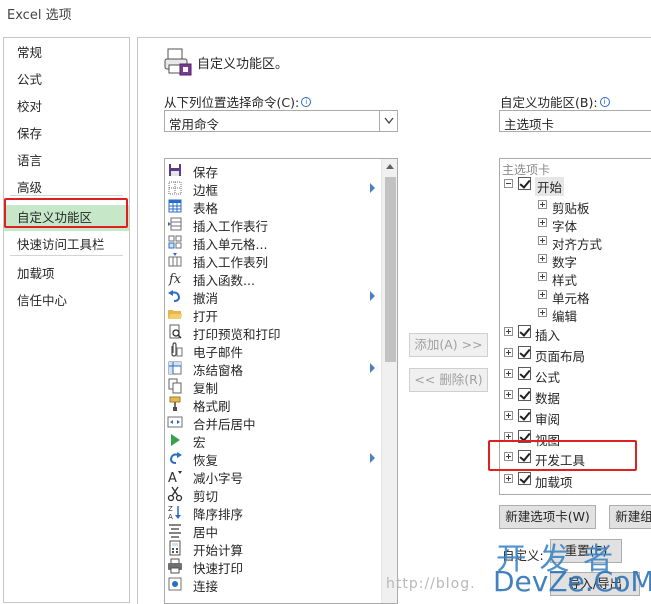  Describe the element at coordinates (594, 314) in the screenshot. I see `ribbon-group-item: 编辑` at that location.